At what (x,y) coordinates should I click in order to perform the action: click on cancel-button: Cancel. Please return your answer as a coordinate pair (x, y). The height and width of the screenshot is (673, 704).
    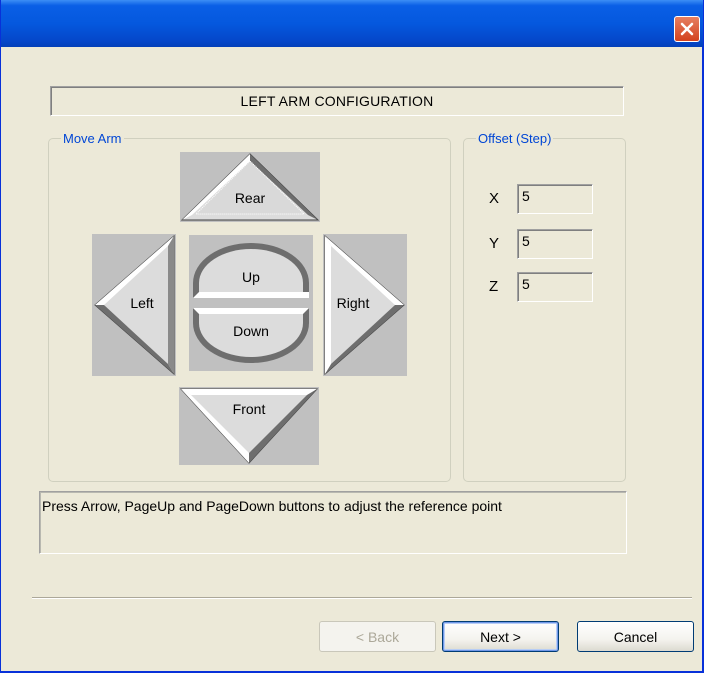
    Looking at the image, I should click on (635, 636).